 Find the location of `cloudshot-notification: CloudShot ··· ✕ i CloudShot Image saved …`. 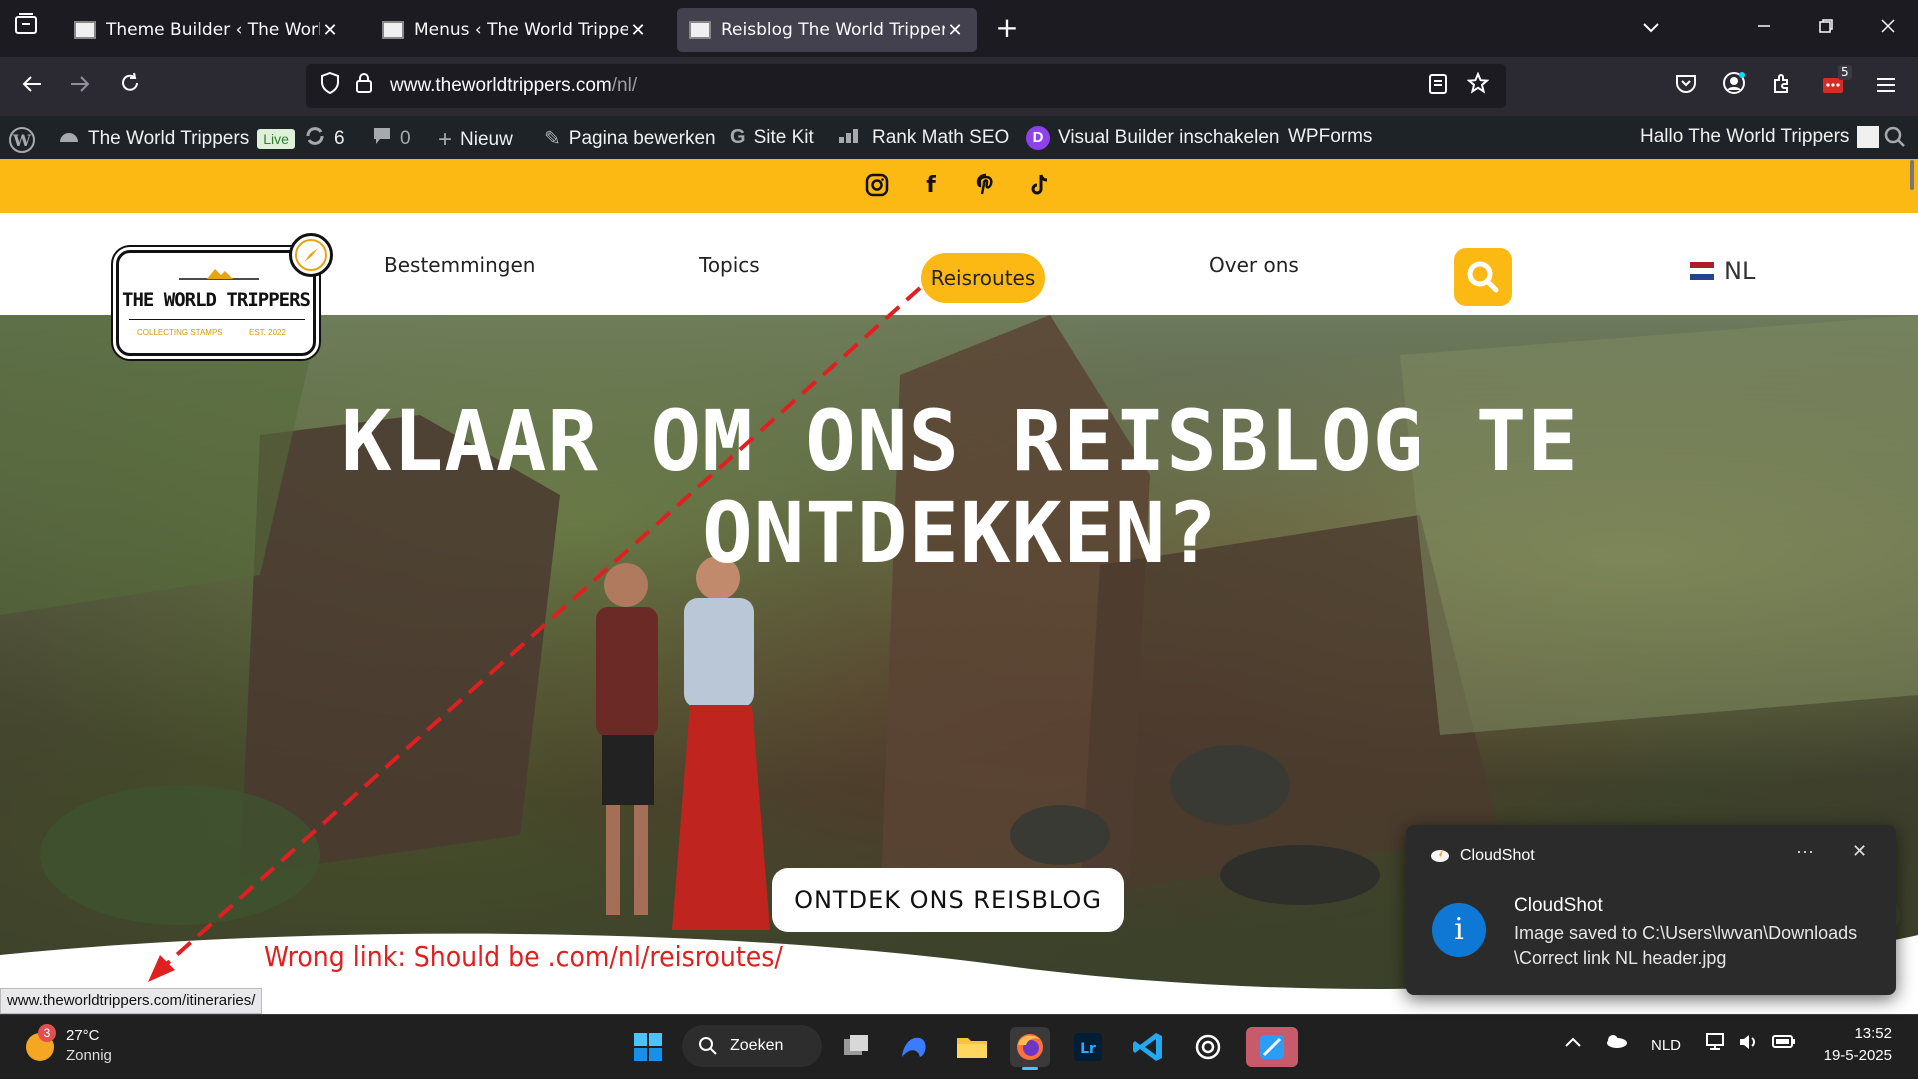

cloudshot-notification: CloudShot ··· ✕ i CloudShot Image saved … is located at coordinates (1651, 910).